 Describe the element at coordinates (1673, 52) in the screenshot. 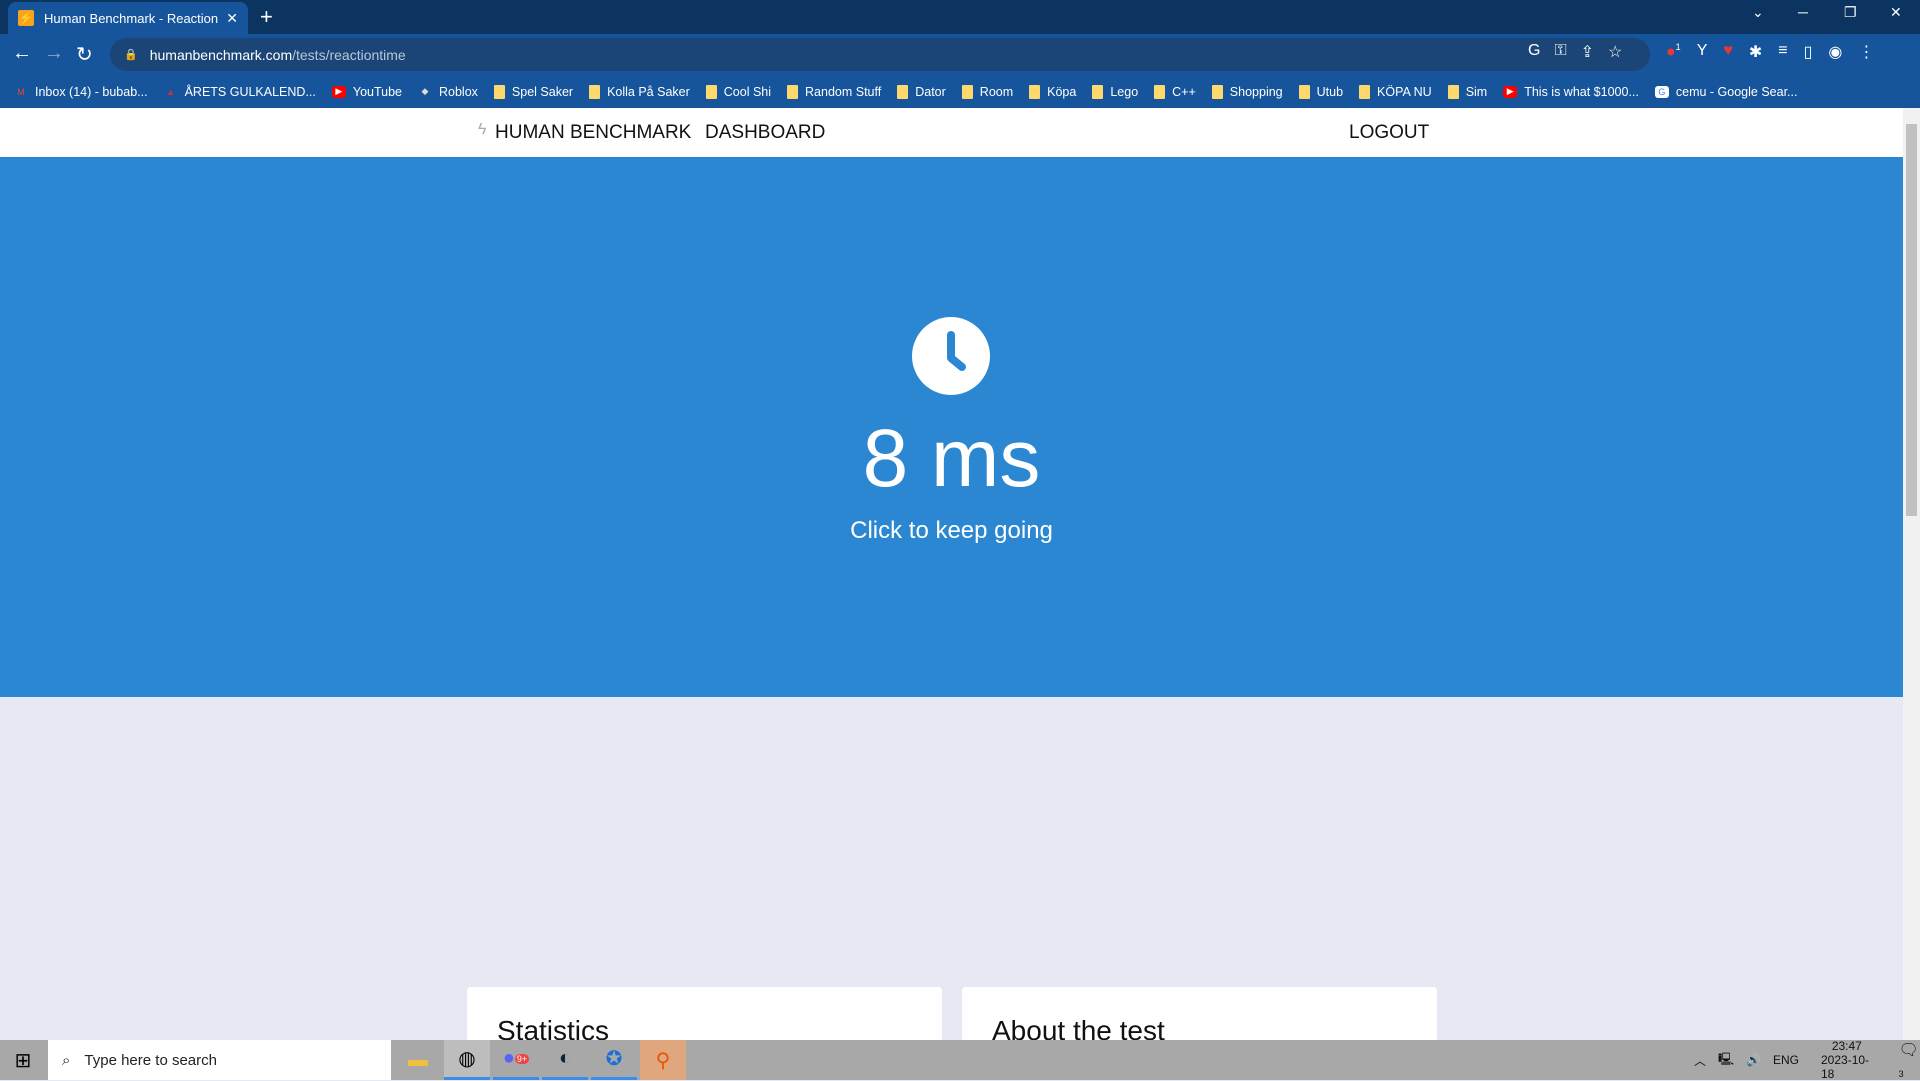

I see `extension-icon: ●1` at that location.